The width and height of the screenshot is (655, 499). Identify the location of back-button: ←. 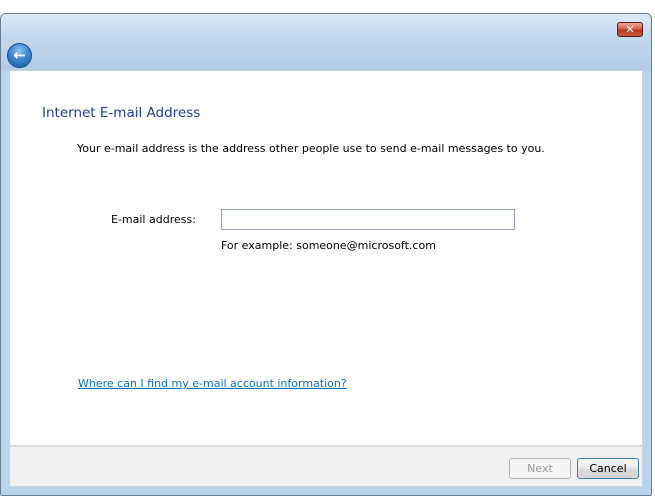
(19, 55).